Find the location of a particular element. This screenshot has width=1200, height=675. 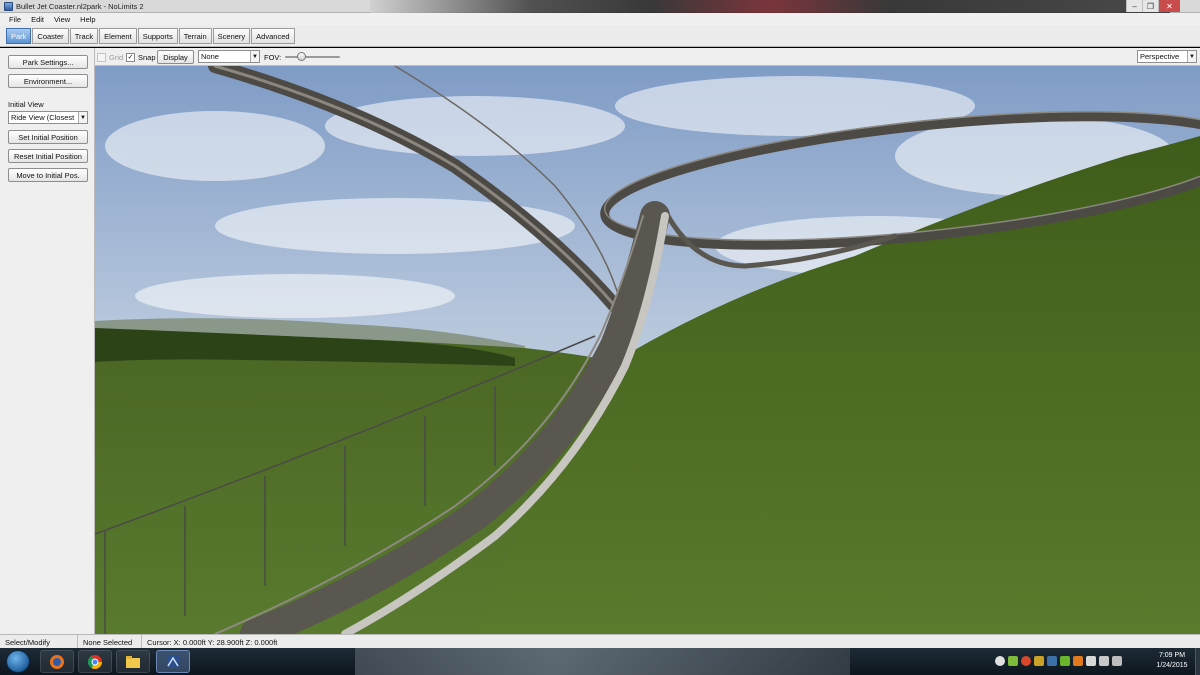

chrome-icon is located at coordinates (95, 661).